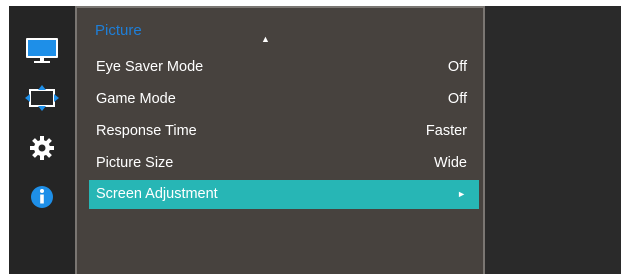  What do you see at coordinates (157, 194) in the screenshot?
I see `menu-item-label: Screen Adjustment` at bounding box center [157, 194].